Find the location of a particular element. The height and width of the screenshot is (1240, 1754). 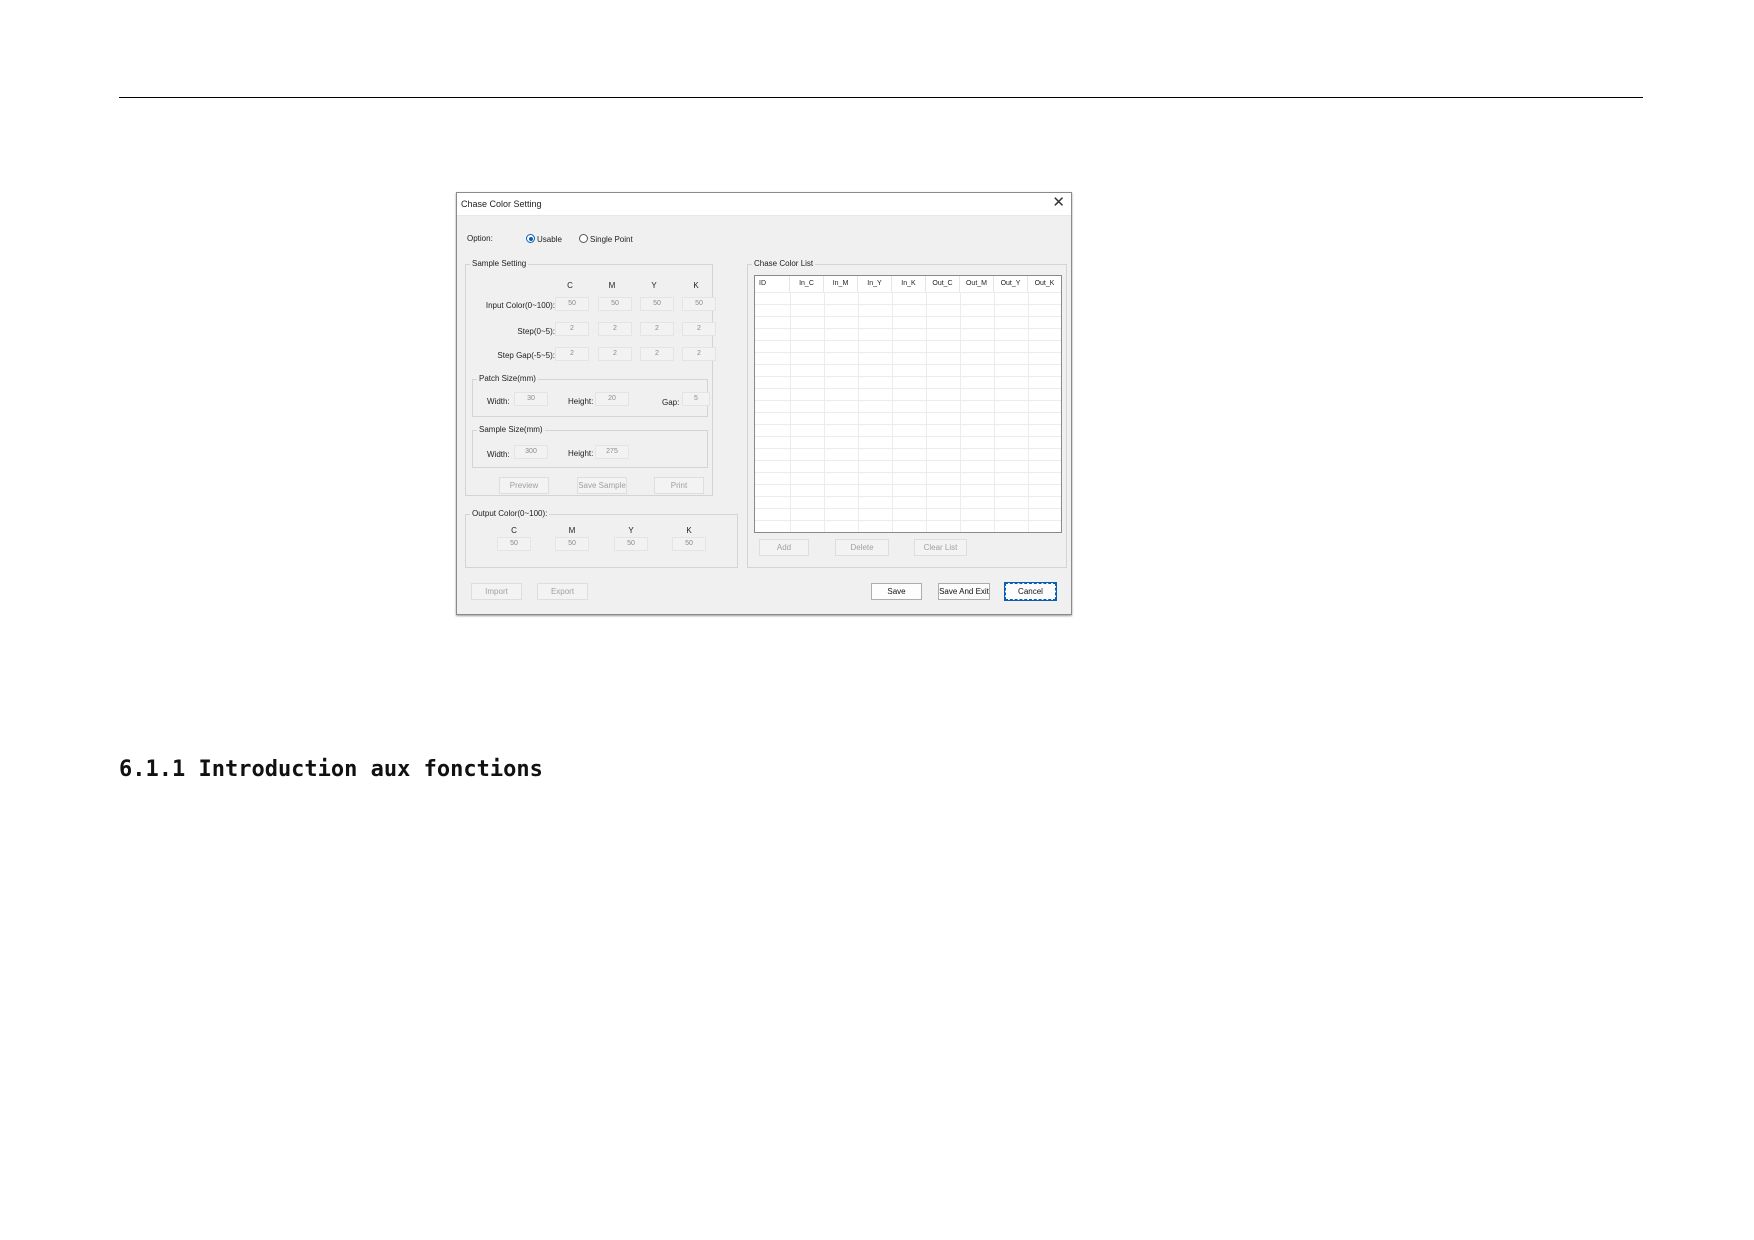

sample-width-field: 300 is located at coordinates (531, 452).